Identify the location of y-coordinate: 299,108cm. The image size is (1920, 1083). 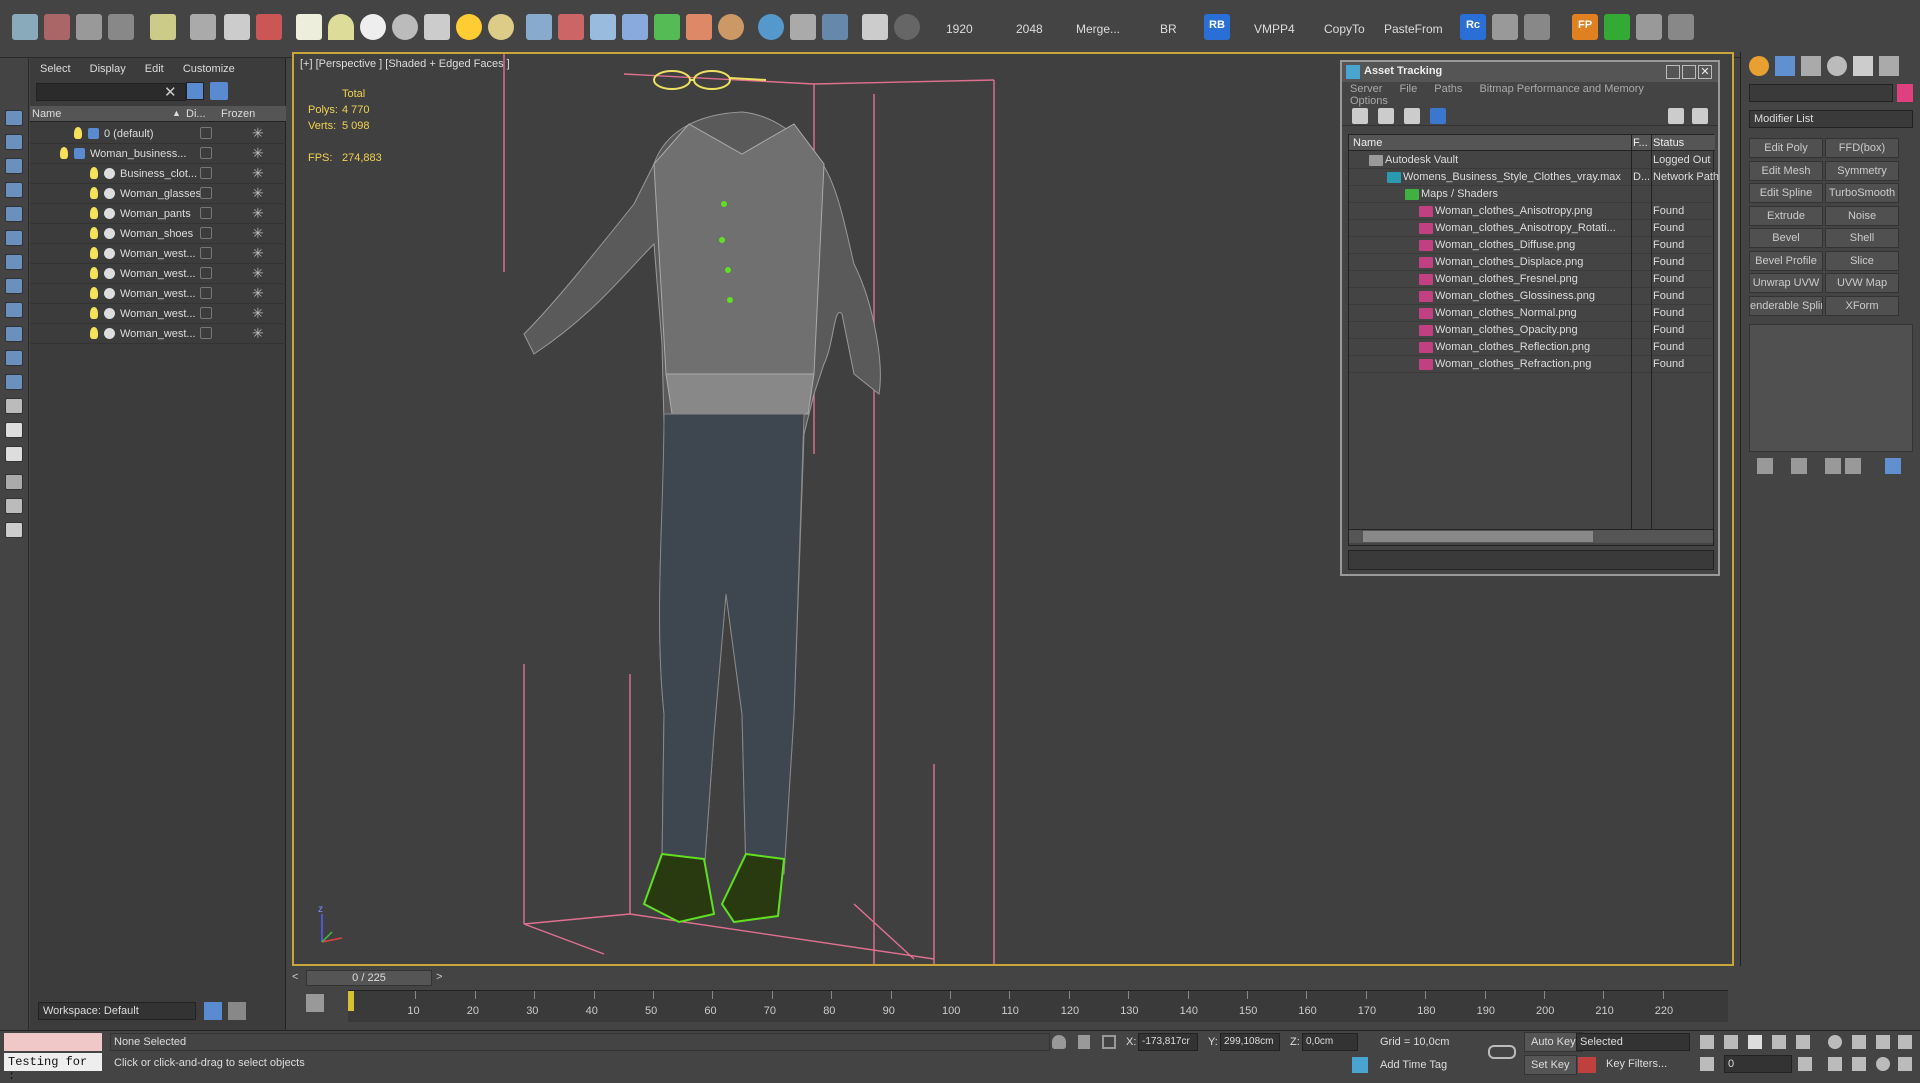
(1250, 1042).